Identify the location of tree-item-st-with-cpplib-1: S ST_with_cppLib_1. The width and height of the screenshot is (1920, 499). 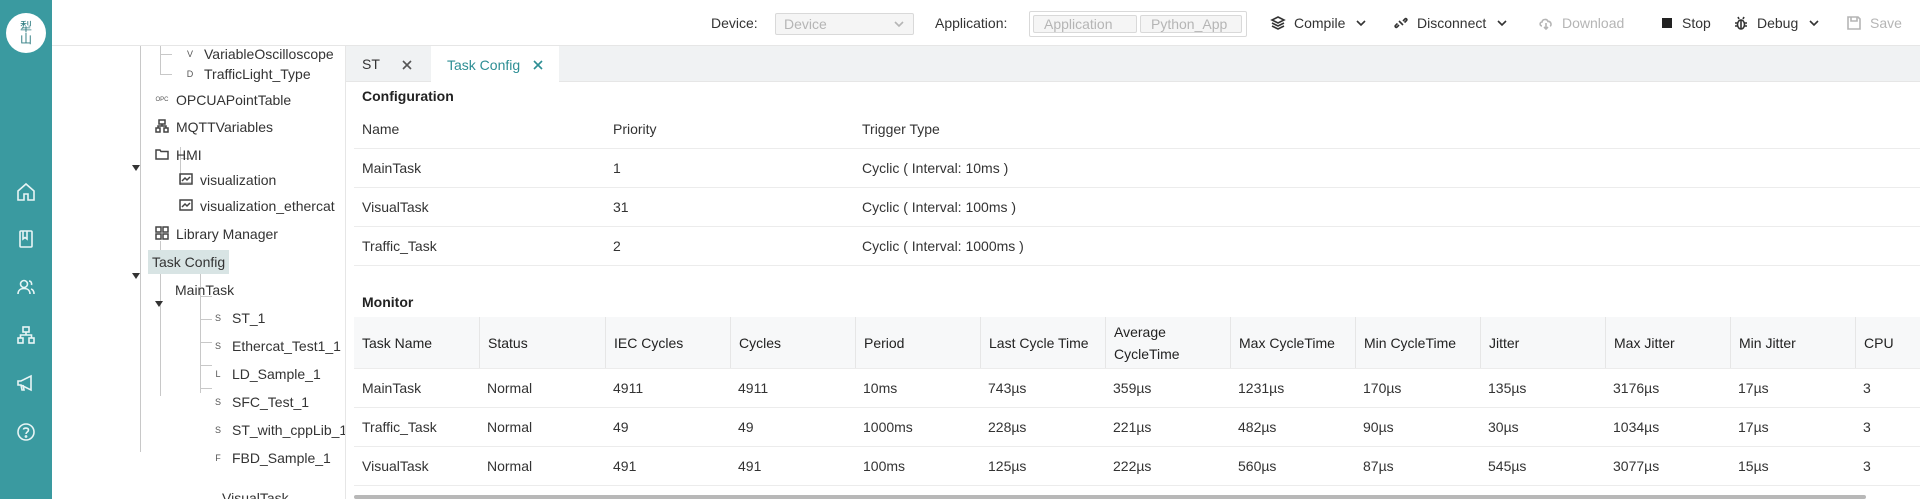
(277, 430).